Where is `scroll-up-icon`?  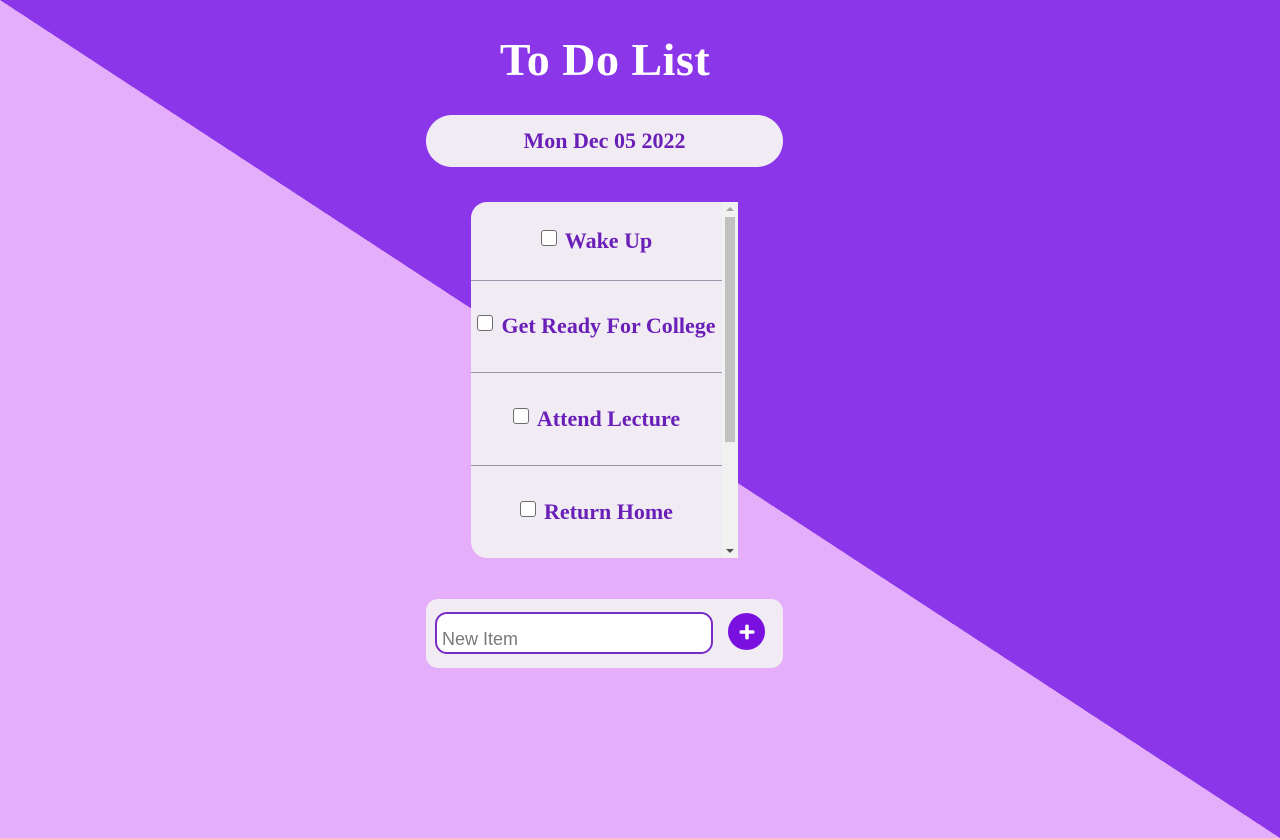 scroll-up-icon is located at coordinates (730, 209).